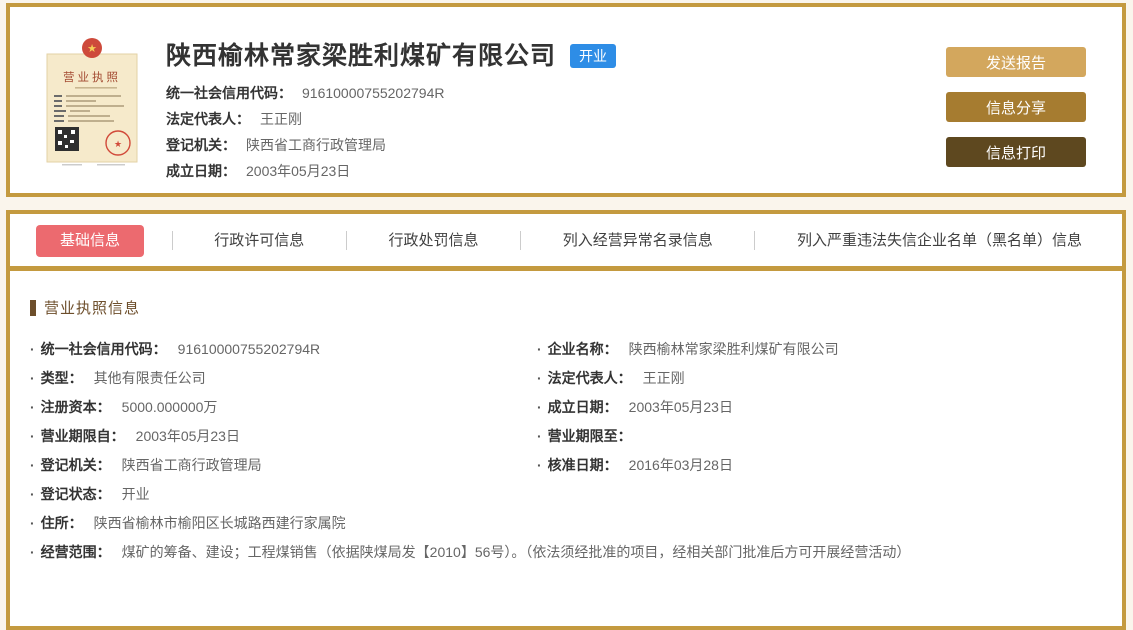 This screenshot has height=630, width=1133. What do you see at coordinates (361, 56) in the screenshot?
I see `company-name-title: 陕西榆林常家梁胜利煤矿有限公司` at bounding box center [361, 56].